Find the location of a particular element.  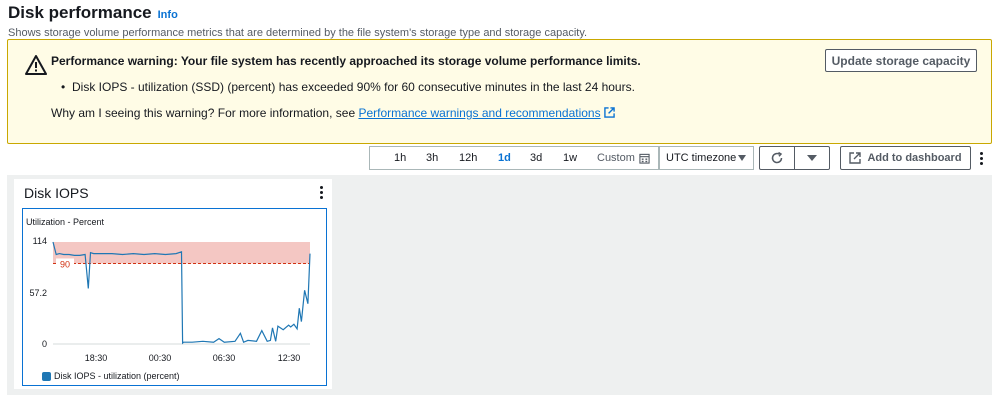

x-tick-label: 06:30 is located at coordinates (224, 358).